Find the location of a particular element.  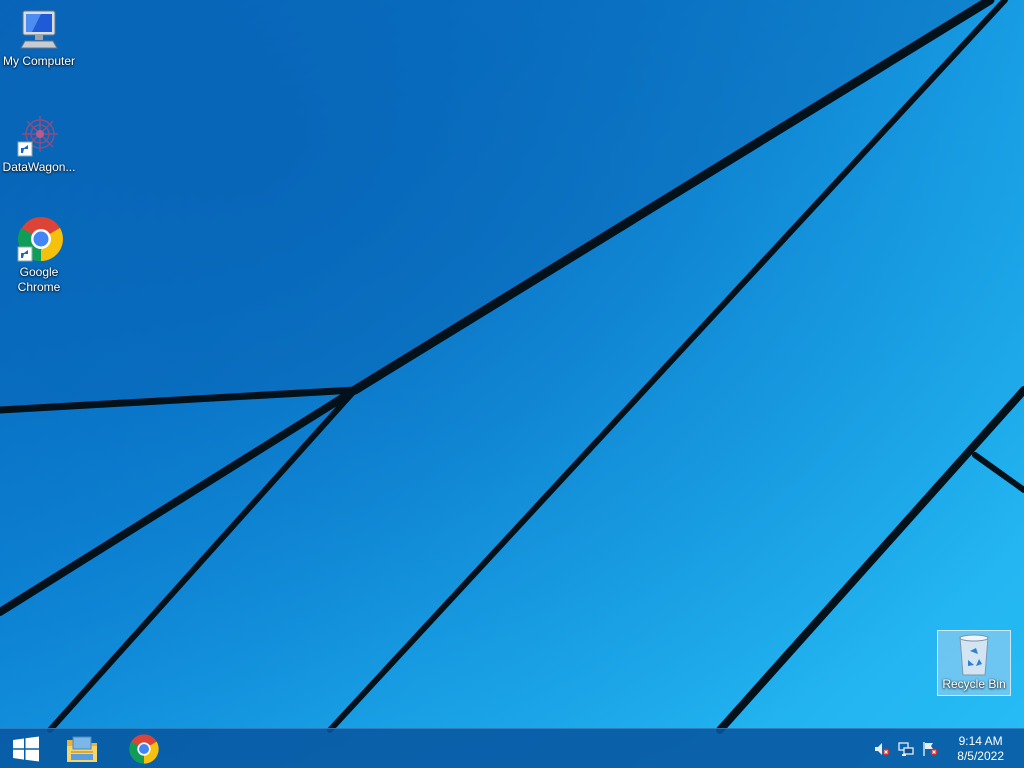

taskbar-clock: 9:14 AM 8/5/2022 is located at coordinates (980, 749).